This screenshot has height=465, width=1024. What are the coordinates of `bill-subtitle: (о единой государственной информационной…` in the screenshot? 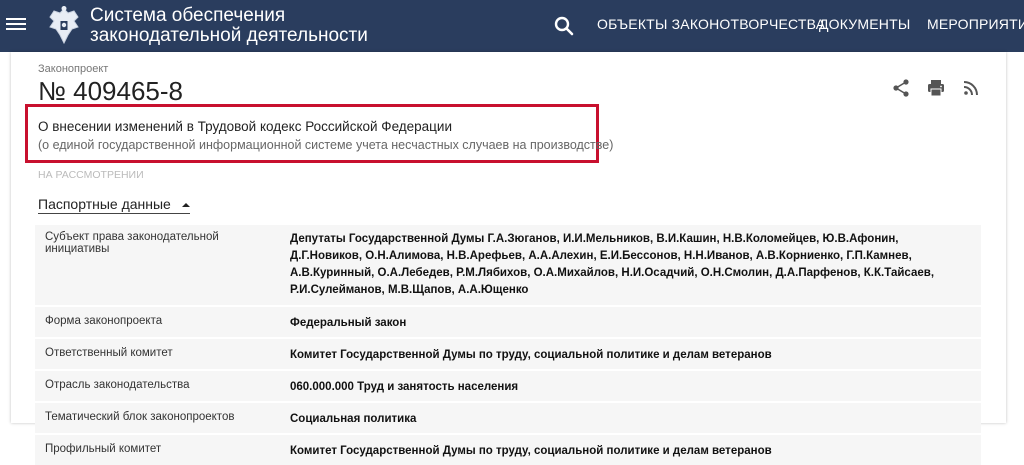 It's located at (326, 145).